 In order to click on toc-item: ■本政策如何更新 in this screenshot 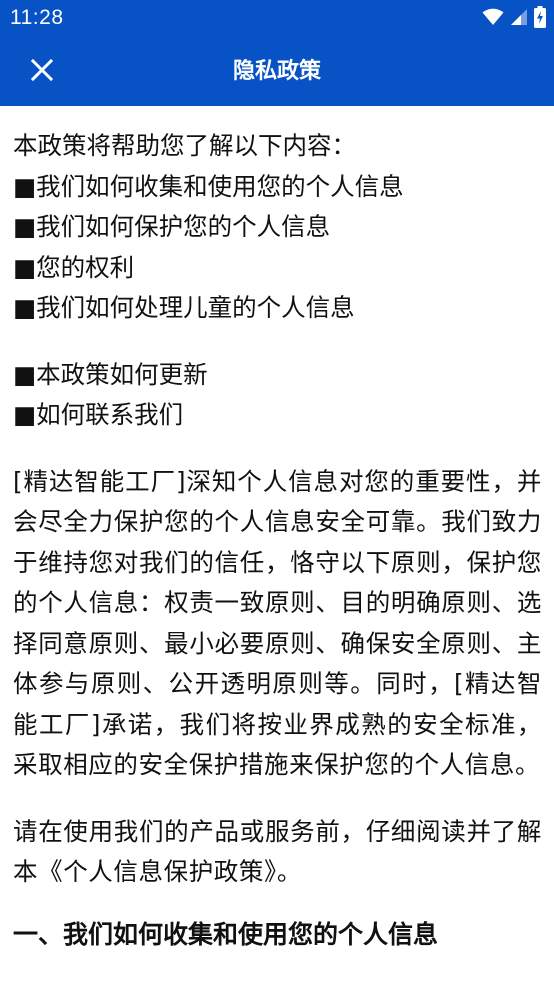, I will do `click(110, 374)`.